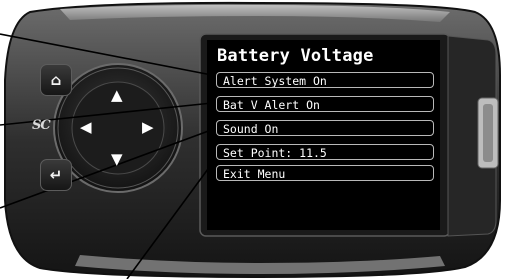  What do you see at coordinates (86, 127) in the screenshot?
I see `arrow-left-icon: ◀` at bounding box center [86, 127].